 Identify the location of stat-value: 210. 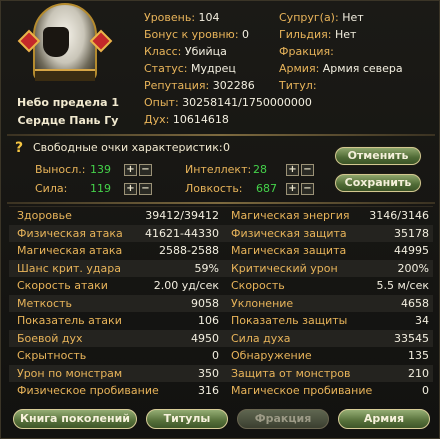
(418, 373).